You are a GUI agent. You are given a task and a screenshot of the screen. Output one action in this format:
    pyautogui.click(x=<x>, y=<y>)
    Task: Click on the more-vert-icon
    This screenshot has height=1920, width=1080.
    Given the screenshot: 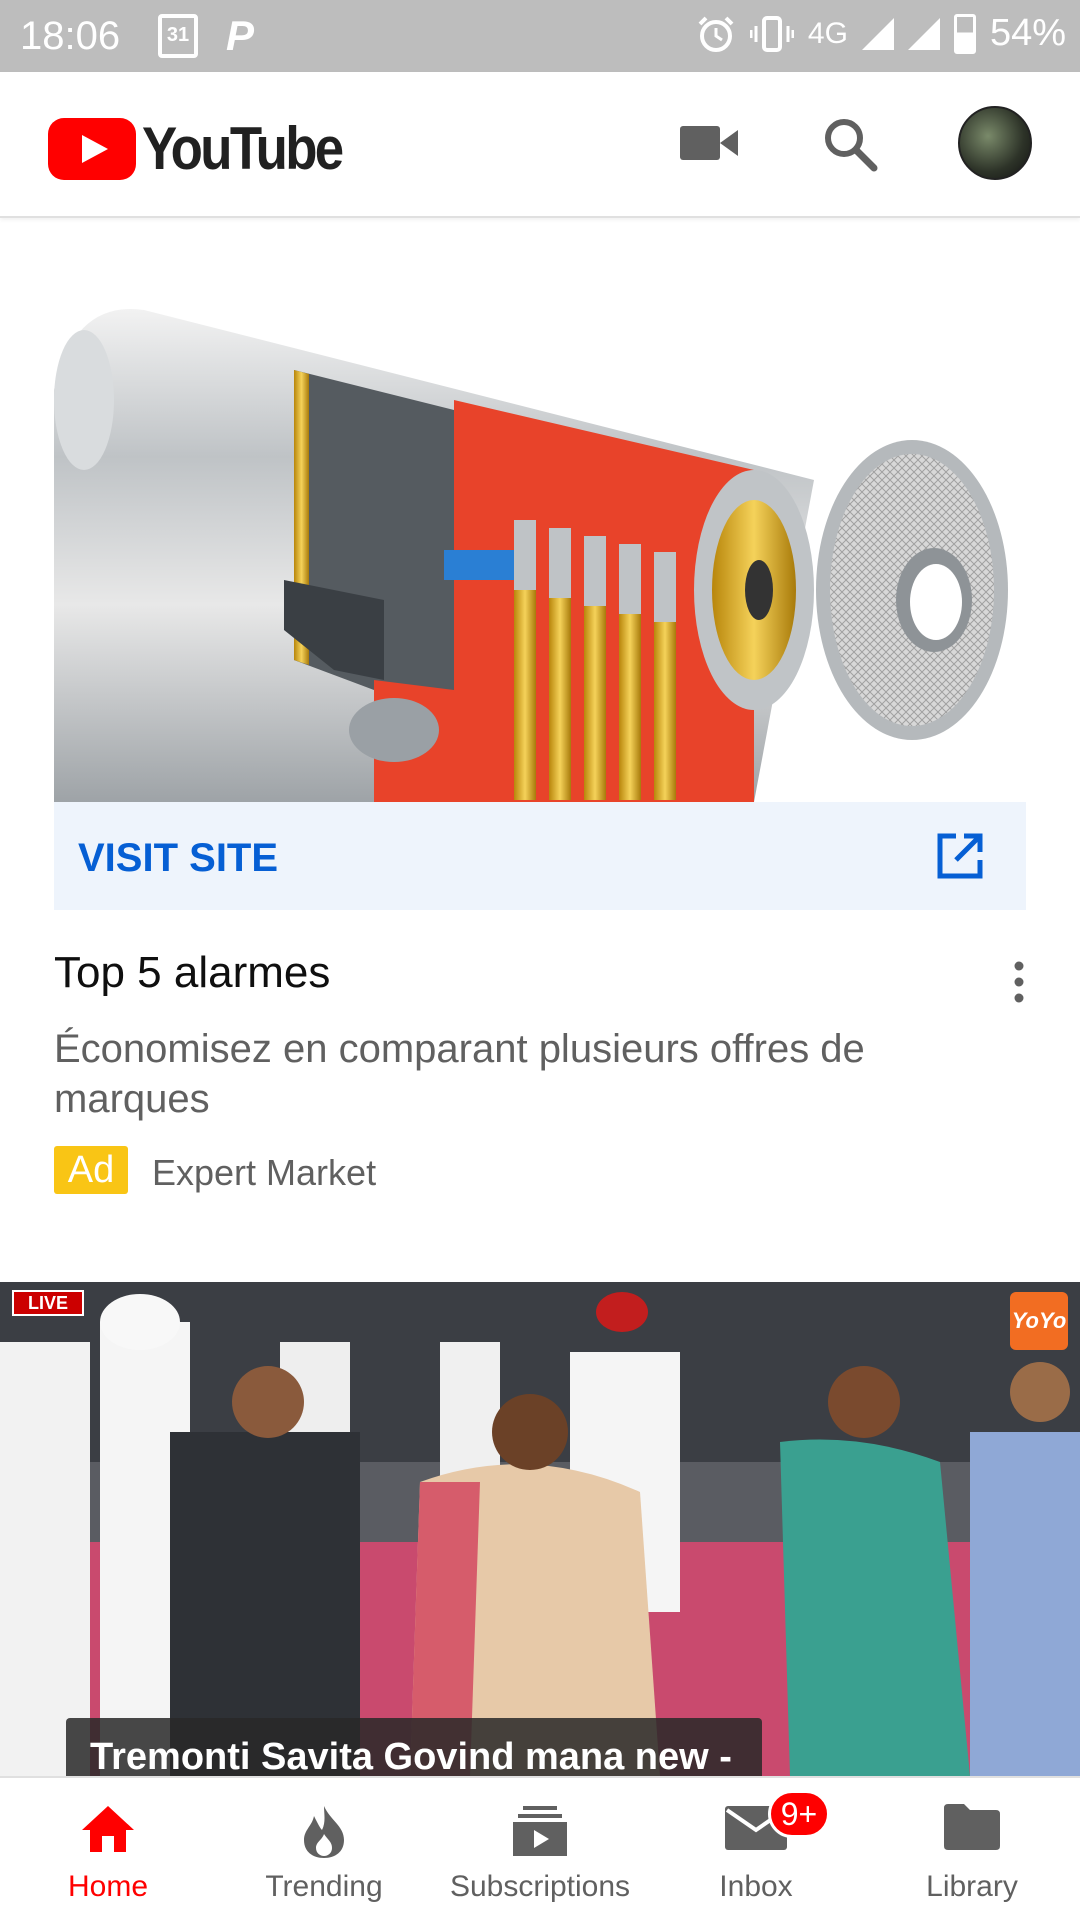 What is the action you would take?
    pyautogui.click(x=1019, y=982)
    